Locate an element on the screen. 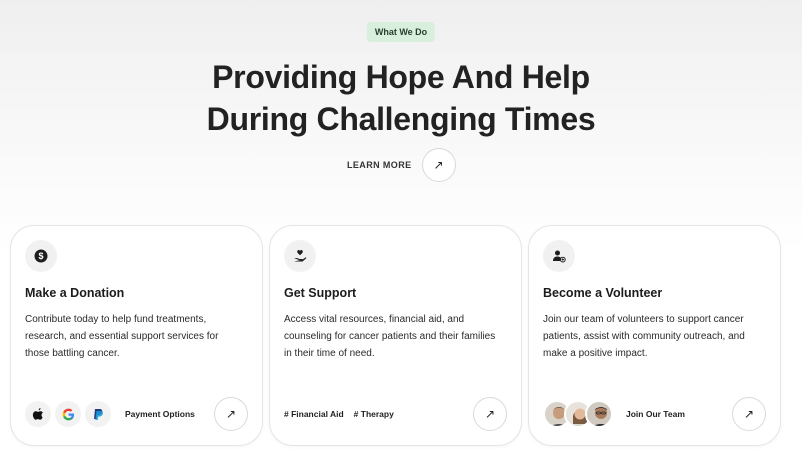 The height and width of the screenshot is (458, 802). paypal-icon is located at coordinates (98, 414).